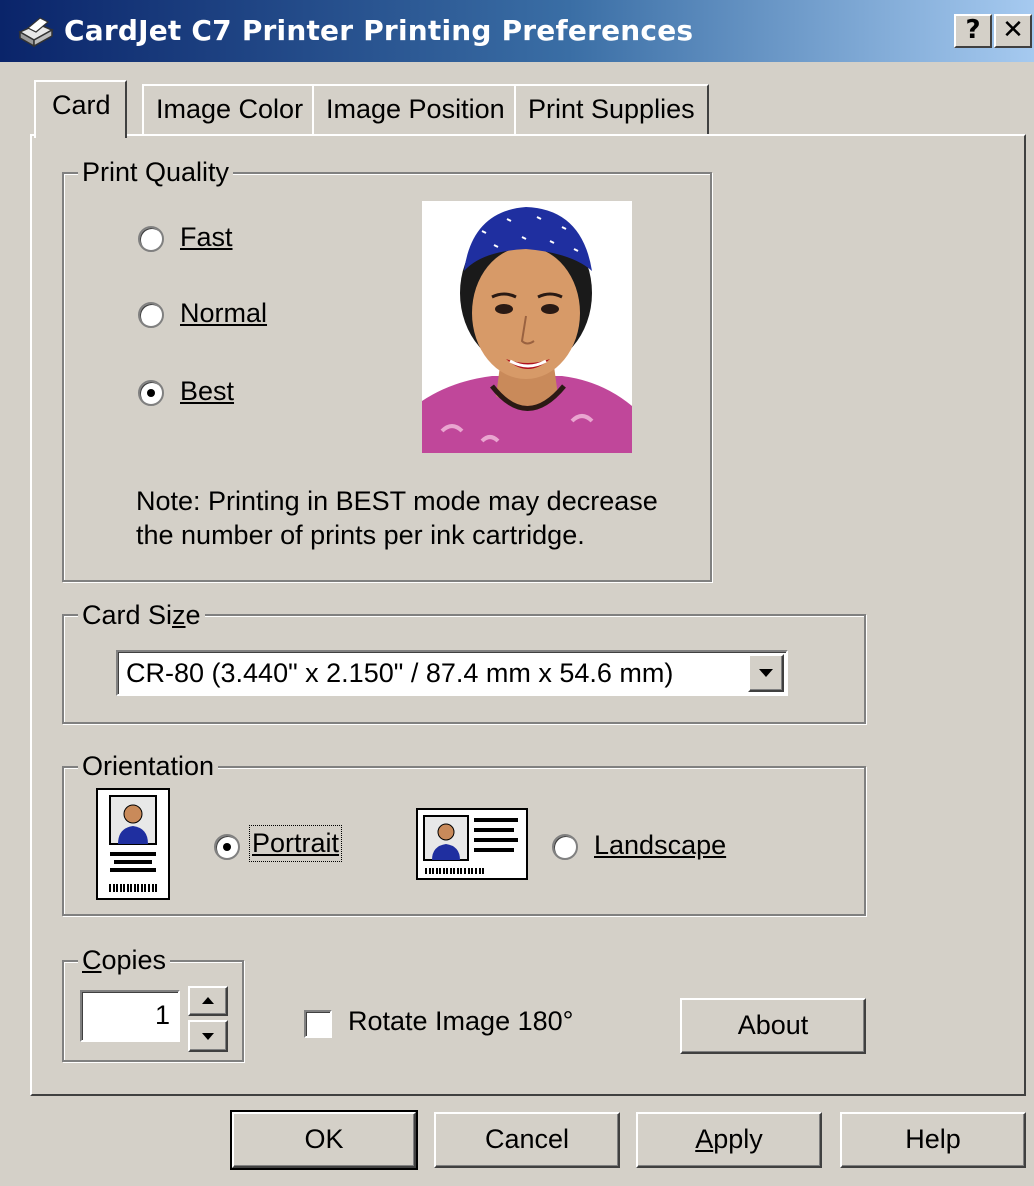 The height and width of the screenshot is (1186, 1034). What do you see at coordinates (227, 847) in the screenshot?
I see `portrait-radio` at bounding box center [227, 847].